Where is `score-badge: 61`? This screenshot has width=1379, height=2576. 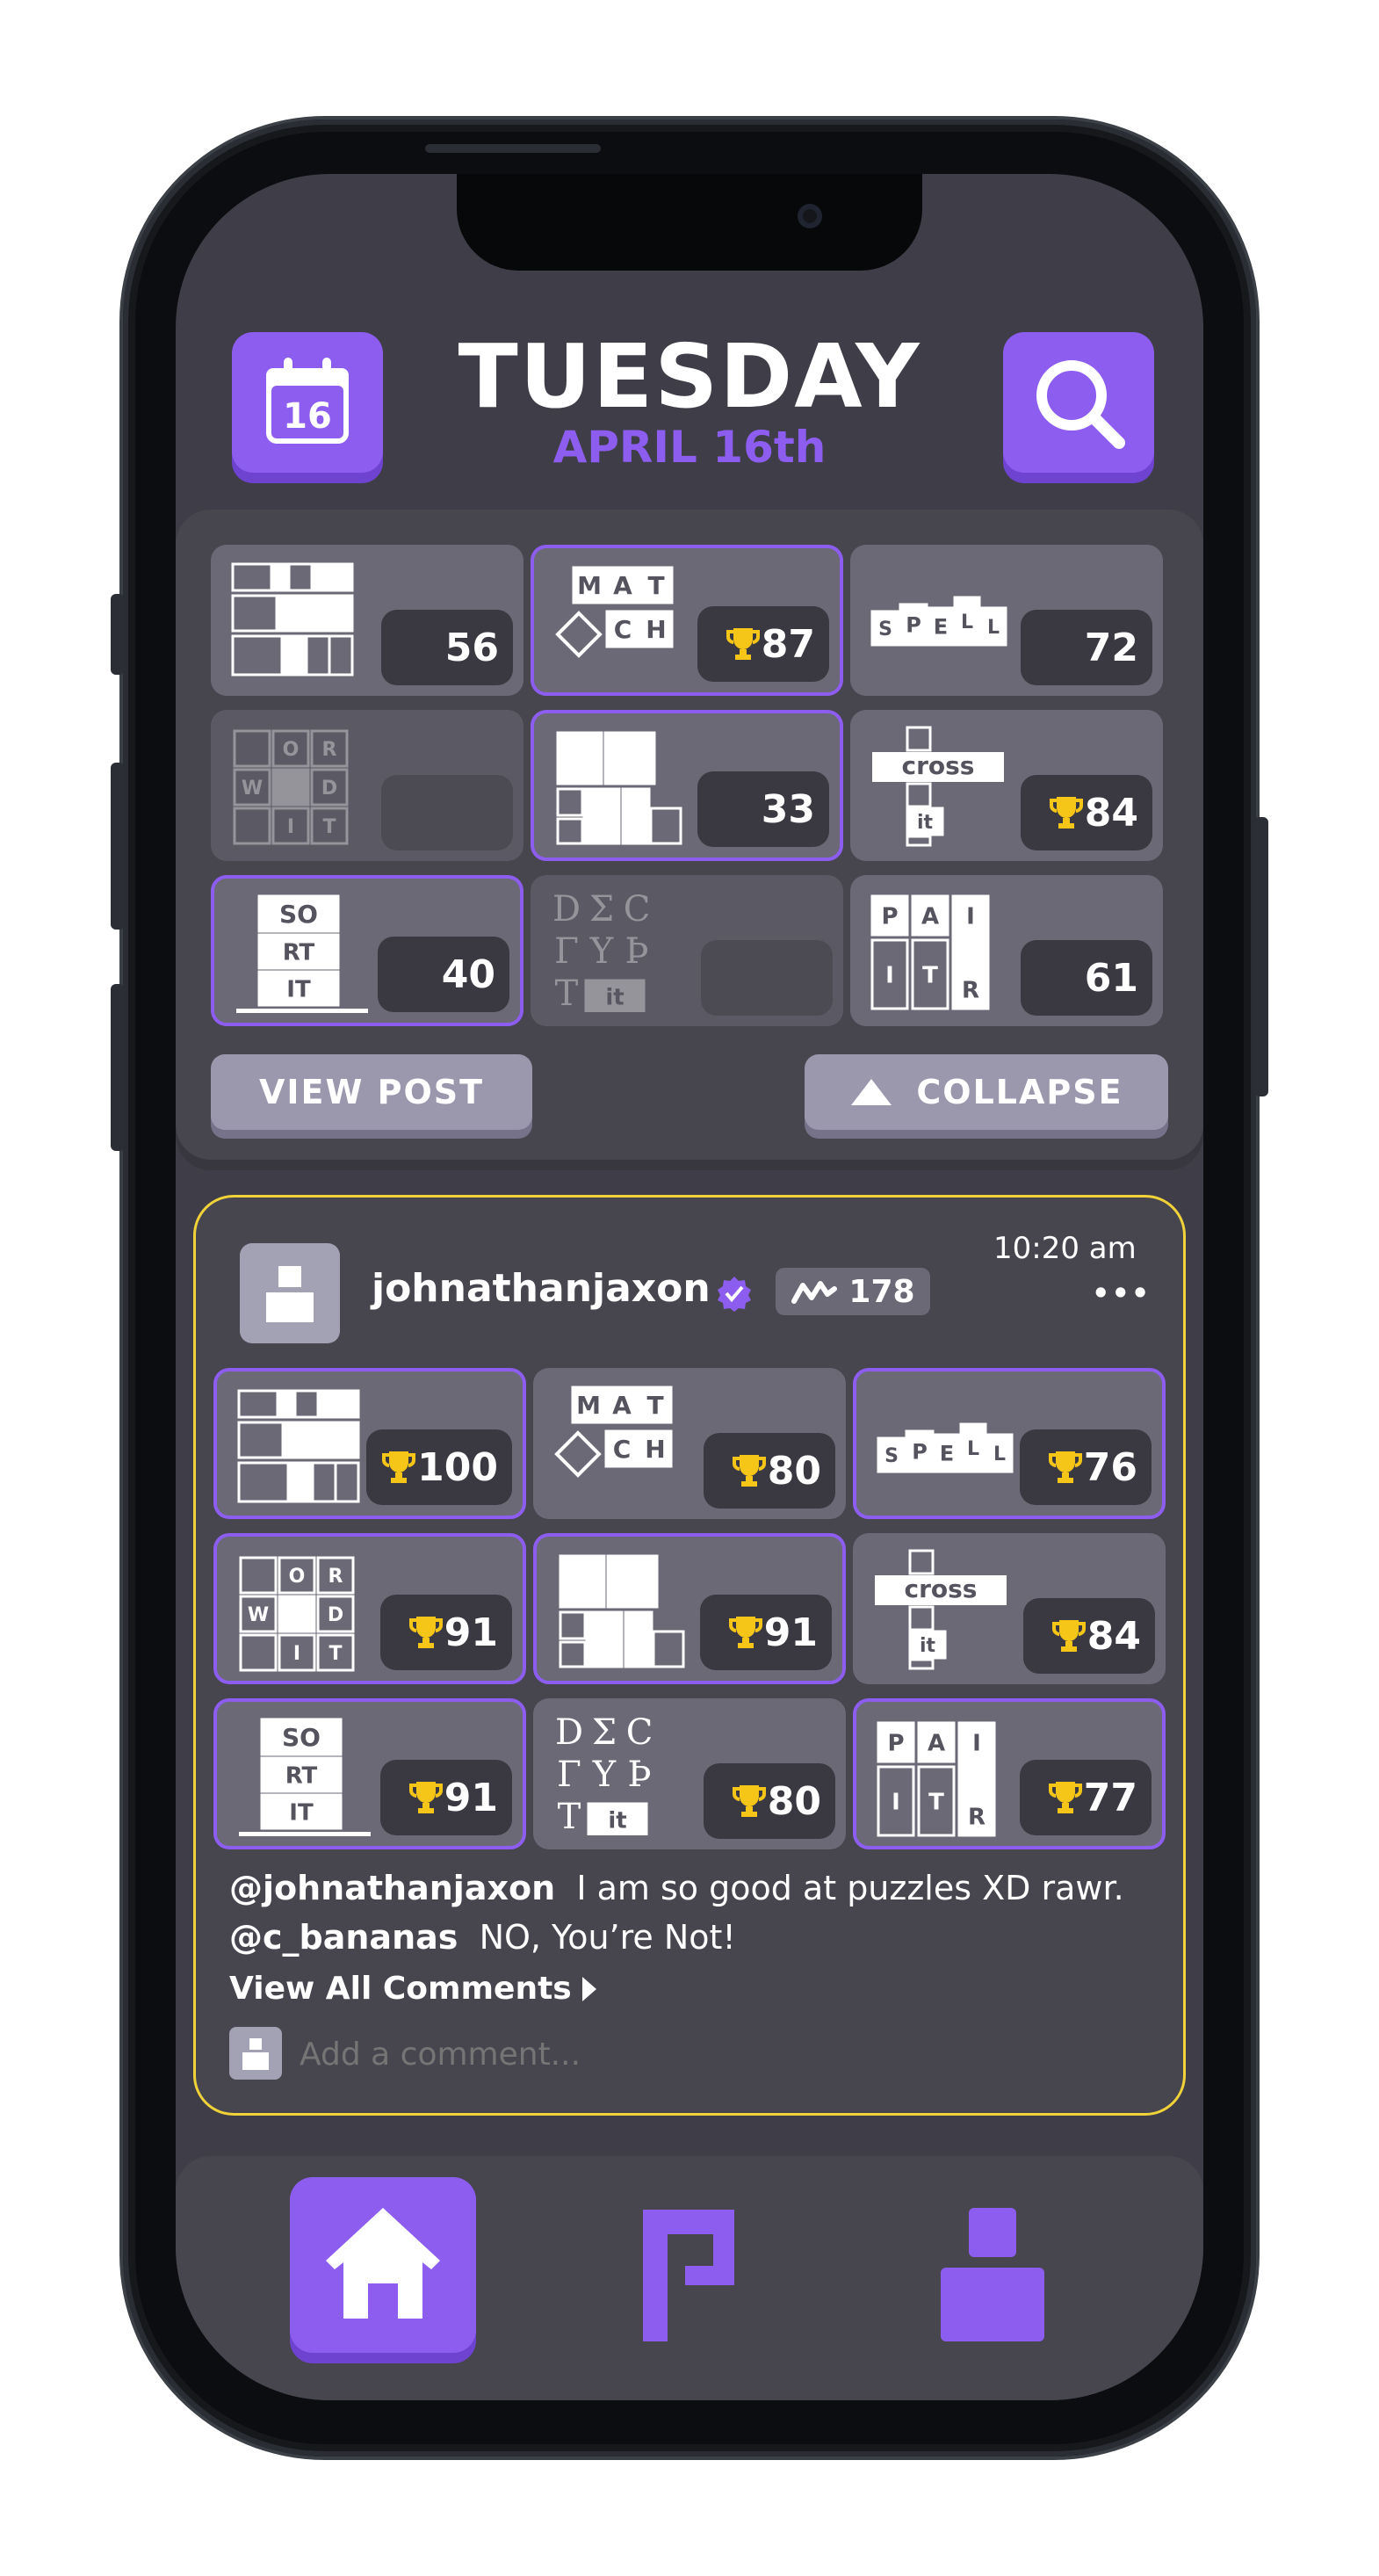 score-badge: 61 is located at coordinates (1086, 978).